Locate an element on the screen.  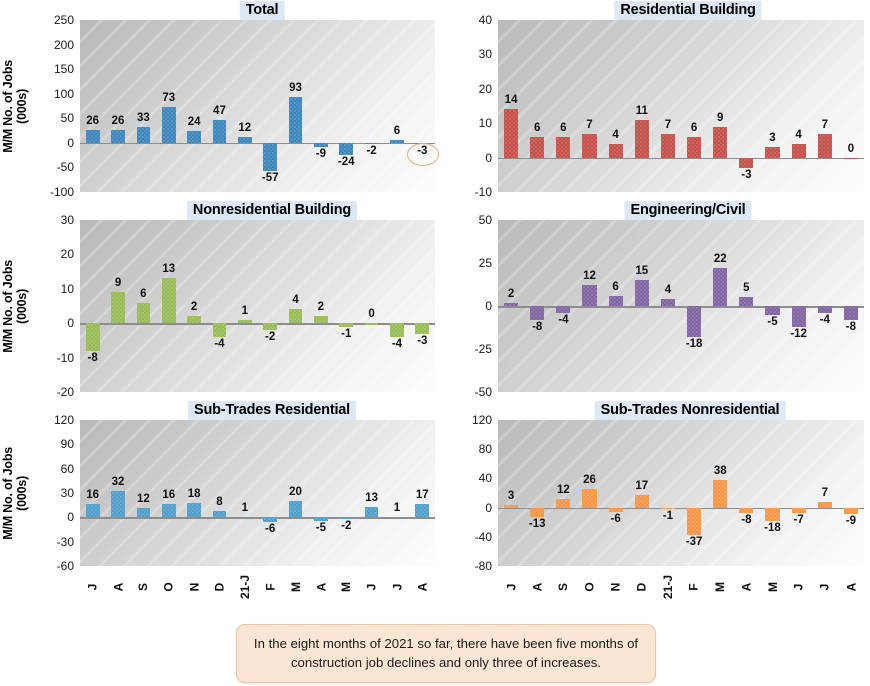
chart-title: Sub-Trades Nonresidential is located at coordinates (690, 410).